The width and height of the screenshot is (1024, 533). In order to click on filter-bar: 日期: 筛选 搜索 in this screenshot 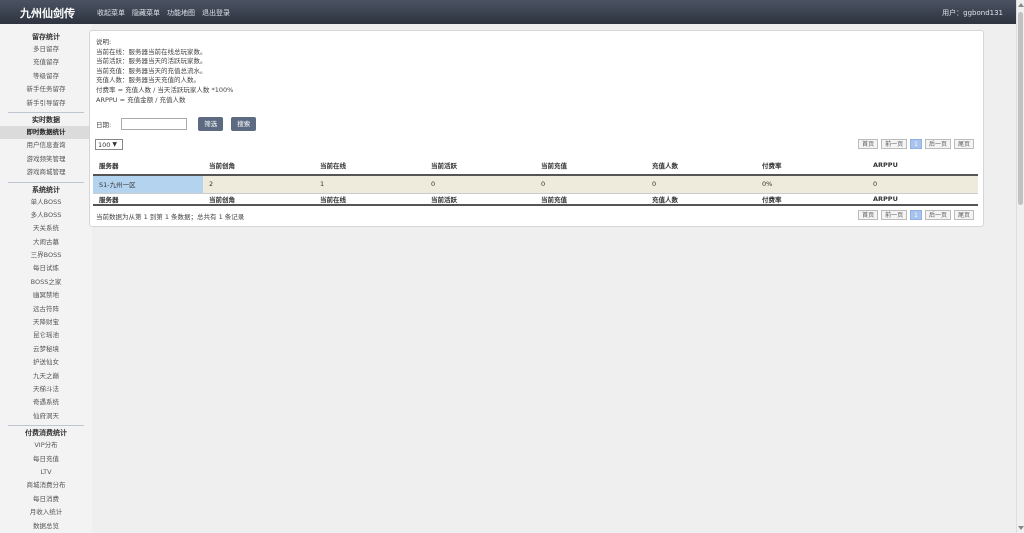, I will do `click(180, 124)`.